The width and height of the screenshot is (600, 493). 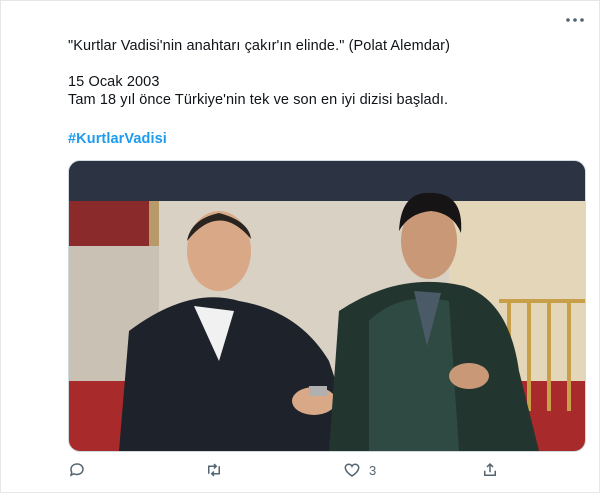 I want to click on tweet-actions-bar: 3, so click(x=300, y=470).